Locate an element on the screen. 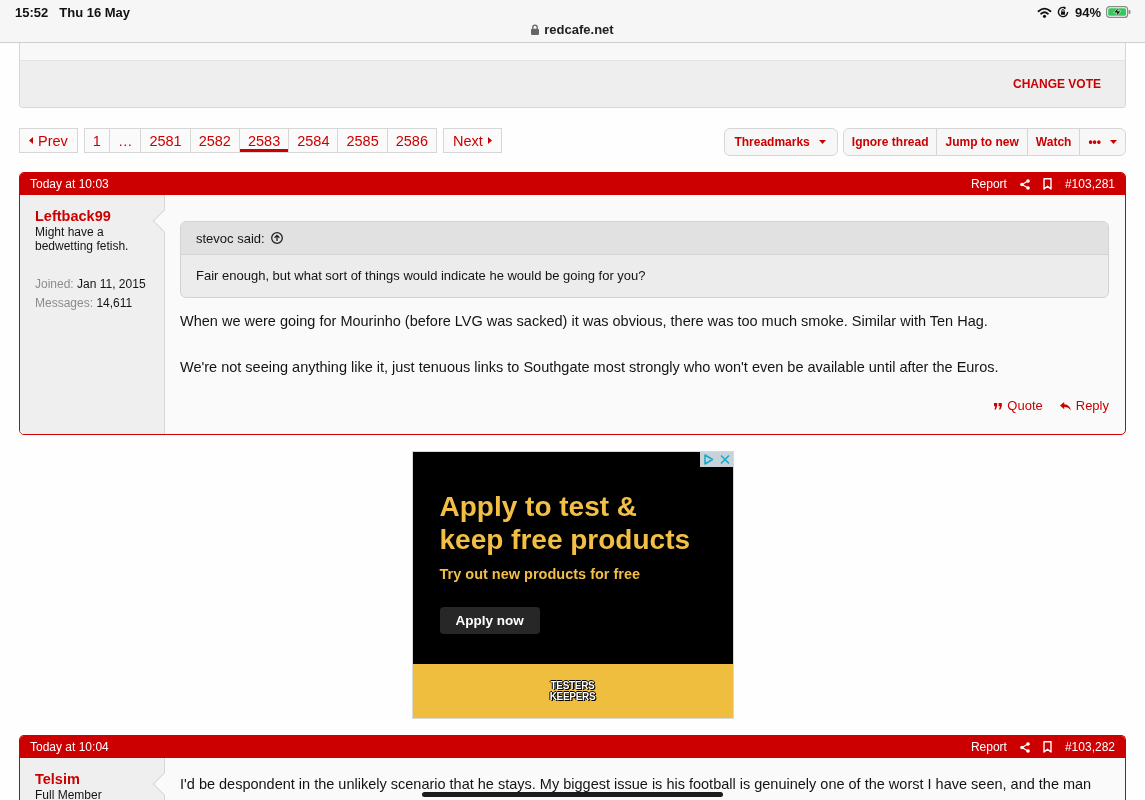  page-button: 2583 is located at coordinates (263, 140).